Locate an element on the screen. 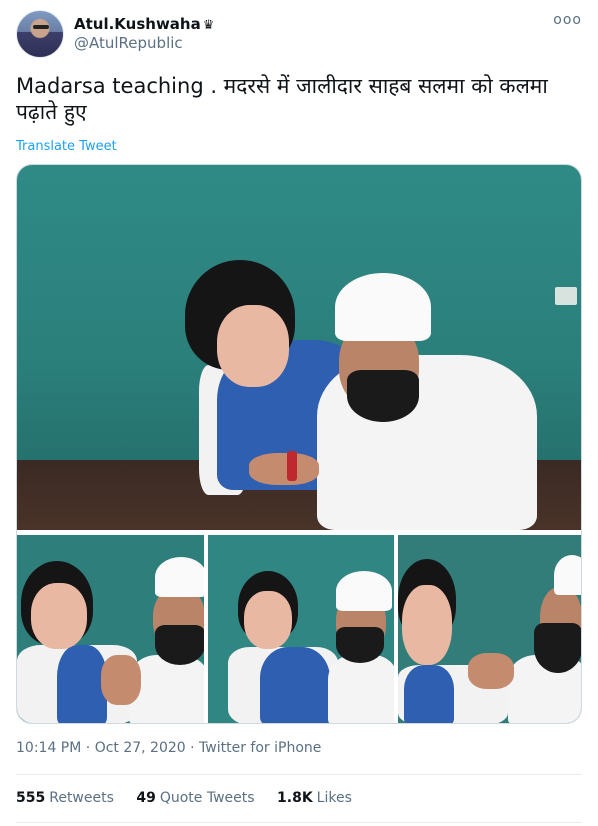  divider-top is located at coordinates (299, 774).